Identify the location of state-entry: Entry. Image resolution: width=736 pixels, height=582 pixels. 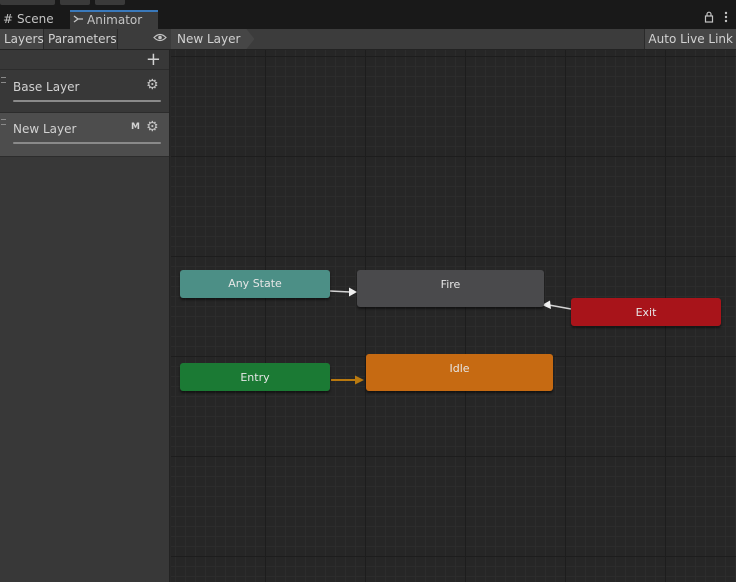
(255, 377).